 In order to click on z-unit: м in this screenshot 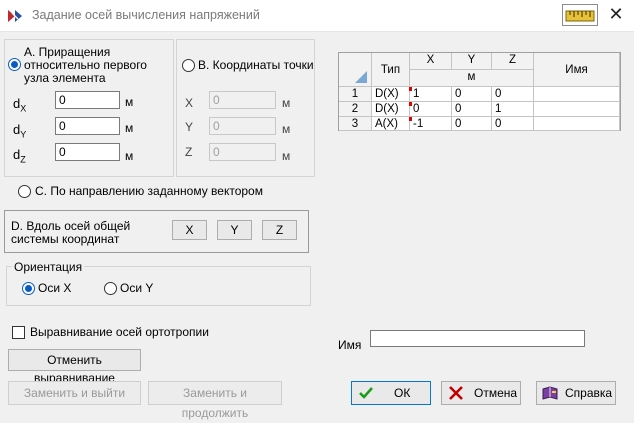, I will do `click(286, 156)`.